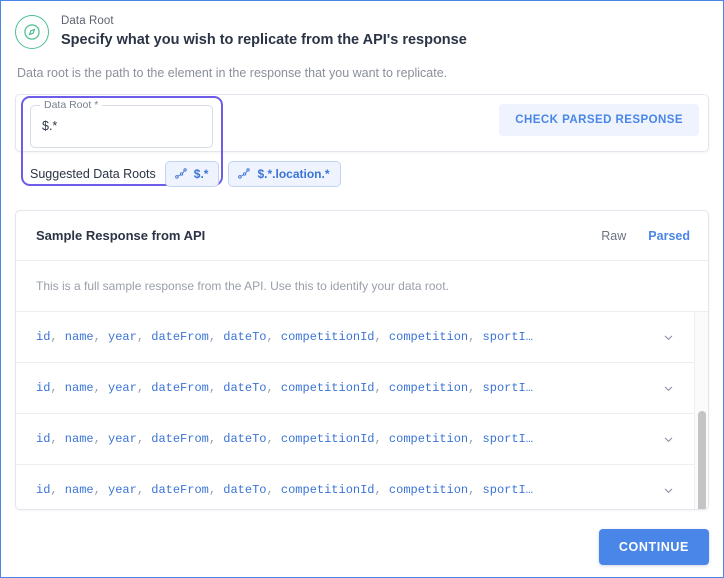 This screenshot has width=724, height=578. Describe the element at coordinates (201, 174) in the screenshot. I see `suggested-chip-0-label: $.*` at that location.